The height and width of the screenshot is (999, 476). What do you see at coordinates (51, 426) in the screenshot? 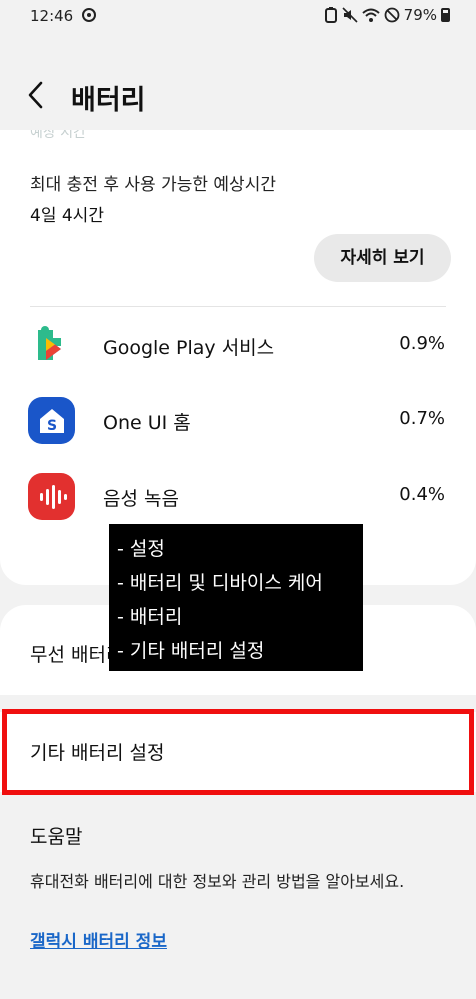
I see `oneui-letter: S` at bounding box center [51, 426].